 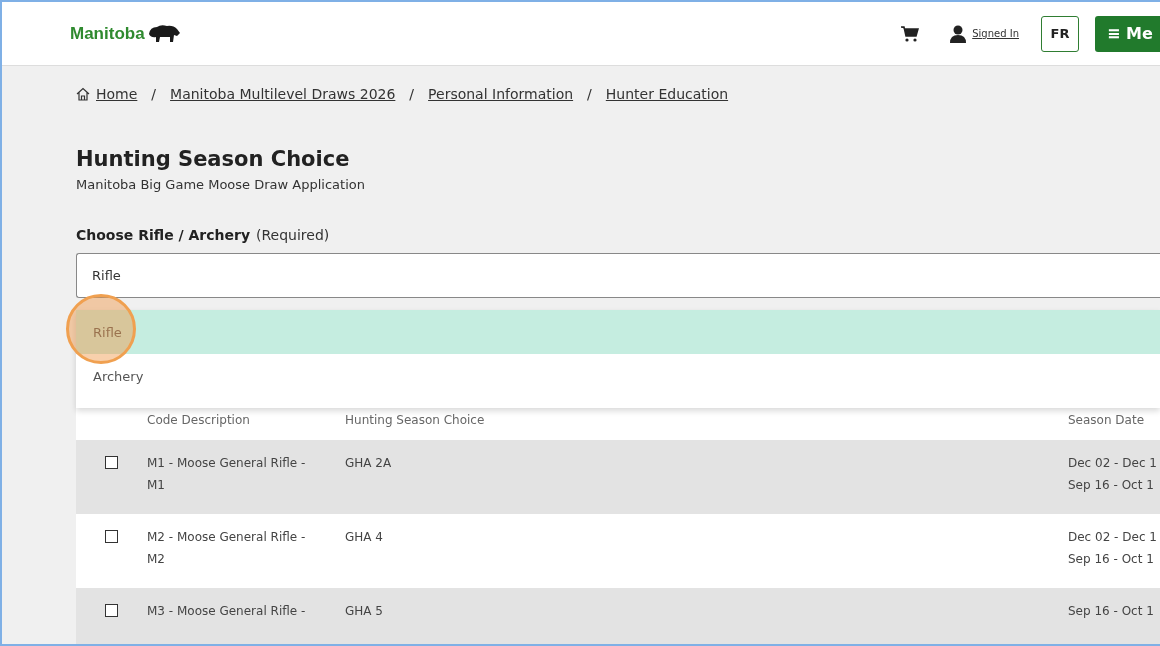 What do you see at coordinates (293, 235) in the screenshot?
I see `required-note: (Required)` at bounding box center [293, 235].